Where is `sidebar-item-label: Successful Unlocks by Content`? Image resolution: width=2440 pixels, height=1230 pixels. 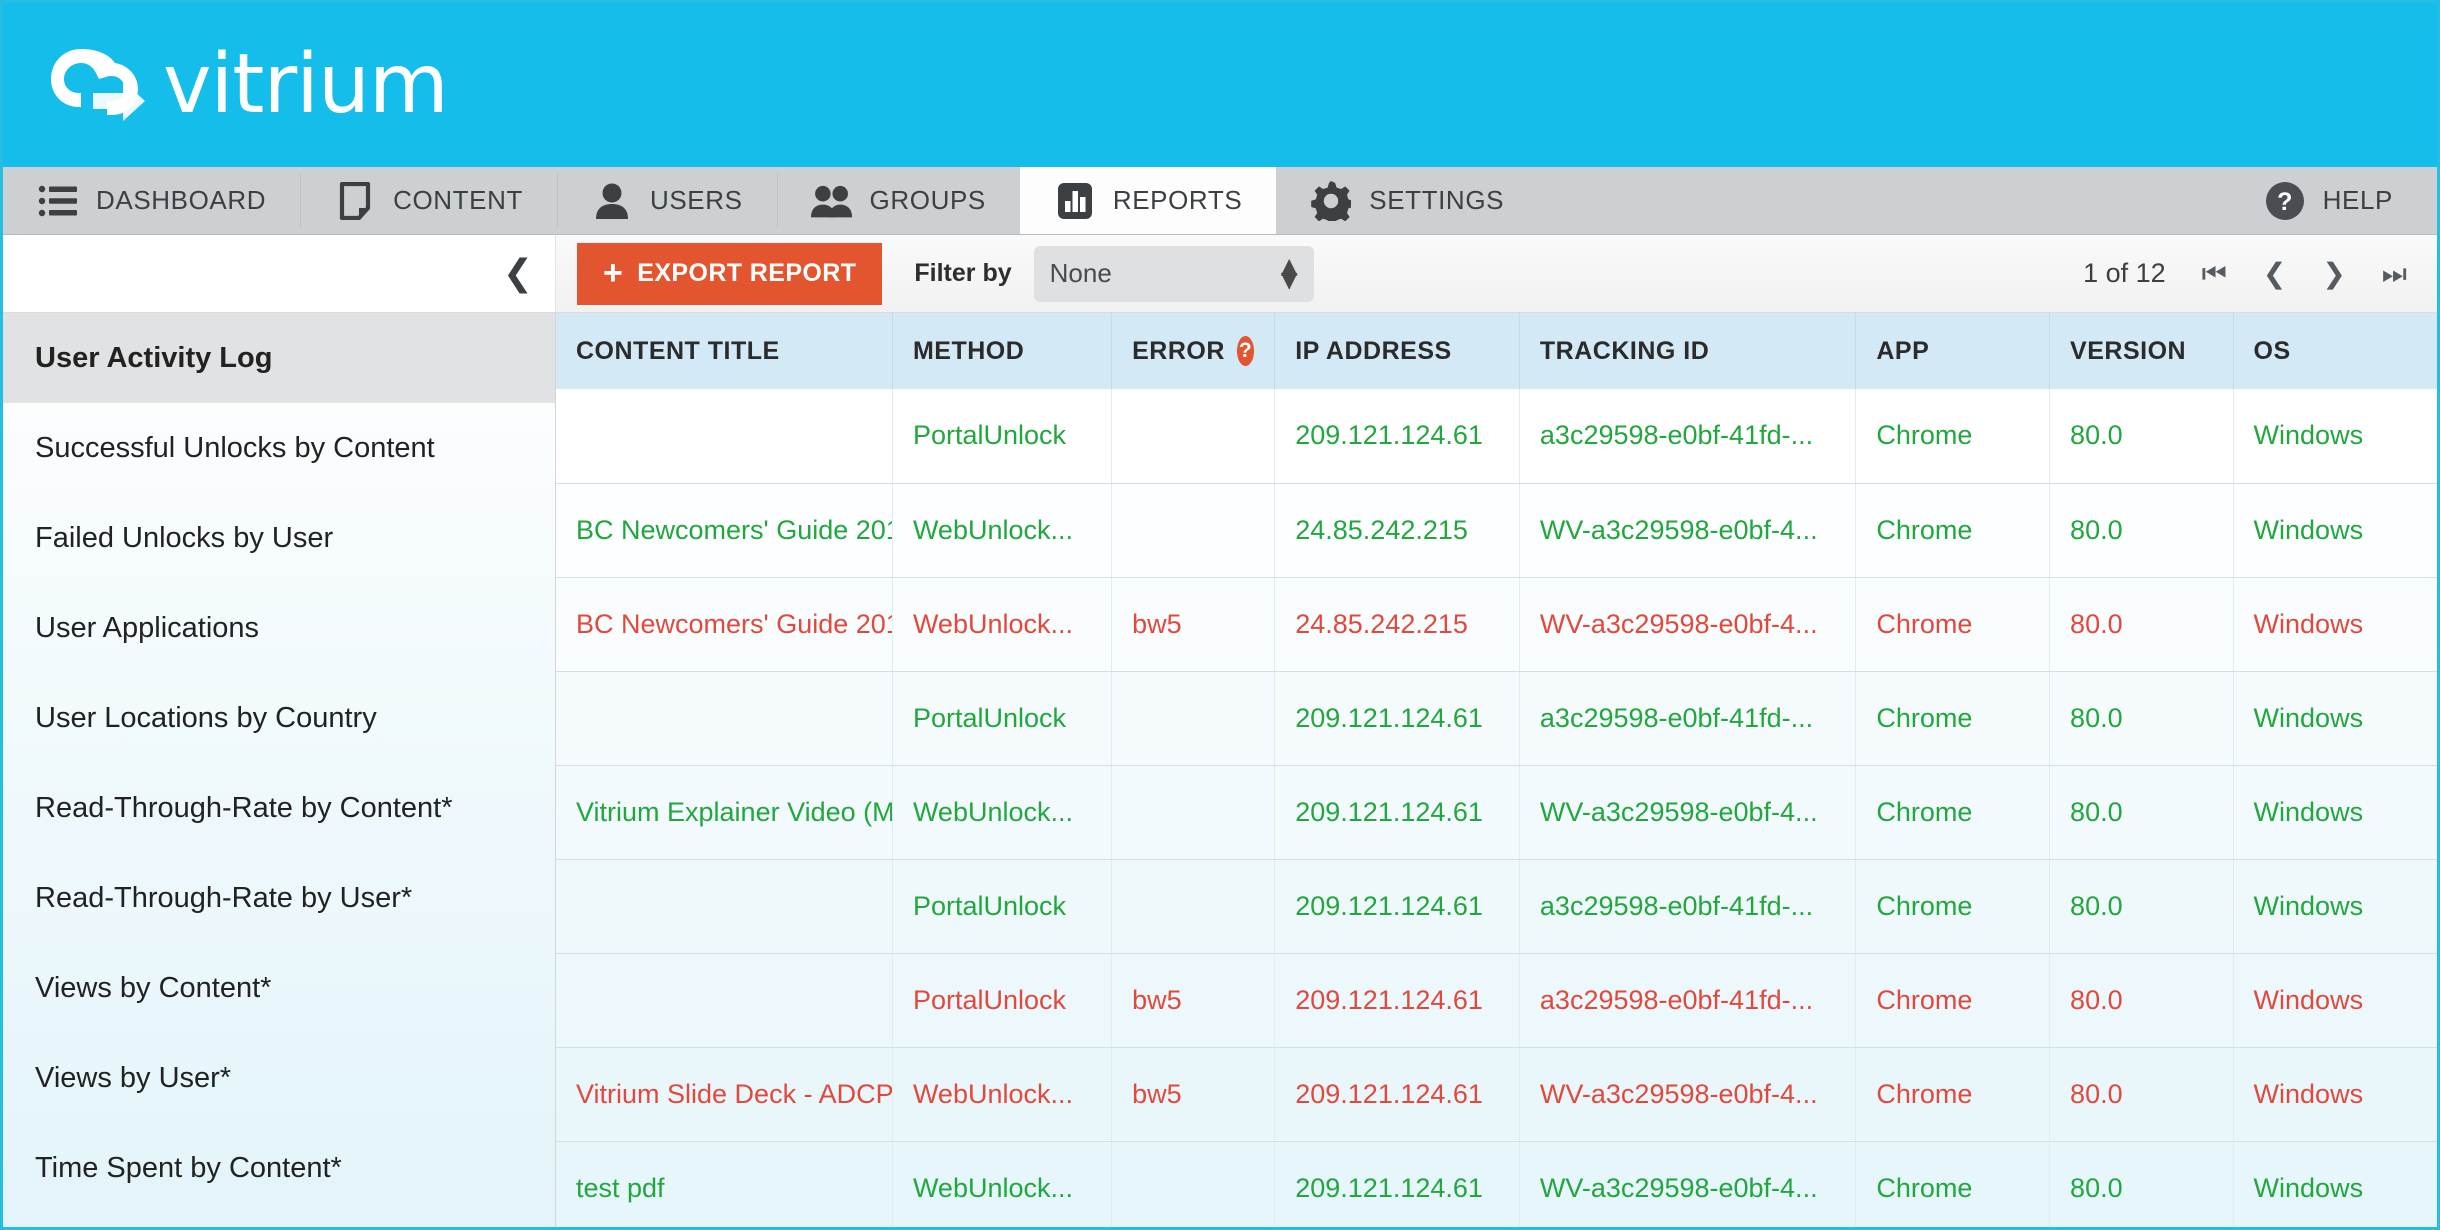
sidebar-item-label: Successful Unlocks by Content is located at coordinates (235, 447).